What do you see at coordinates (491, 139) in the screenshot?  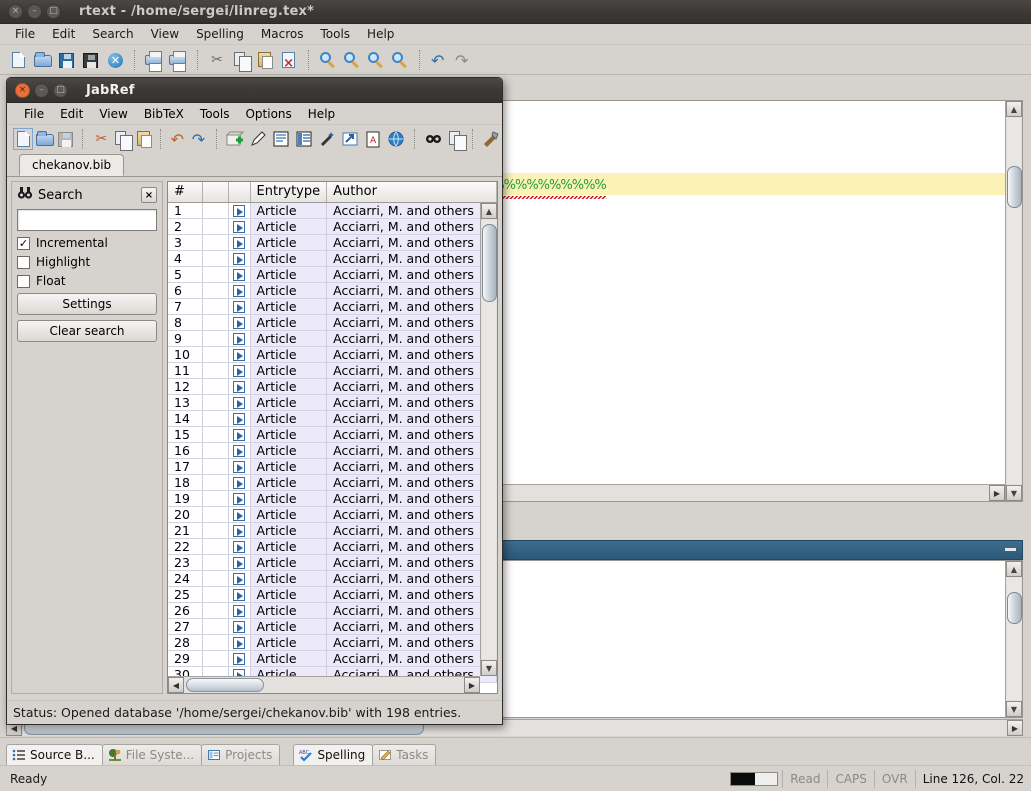 I see `tools-icon` at bounding box center [491, 139].